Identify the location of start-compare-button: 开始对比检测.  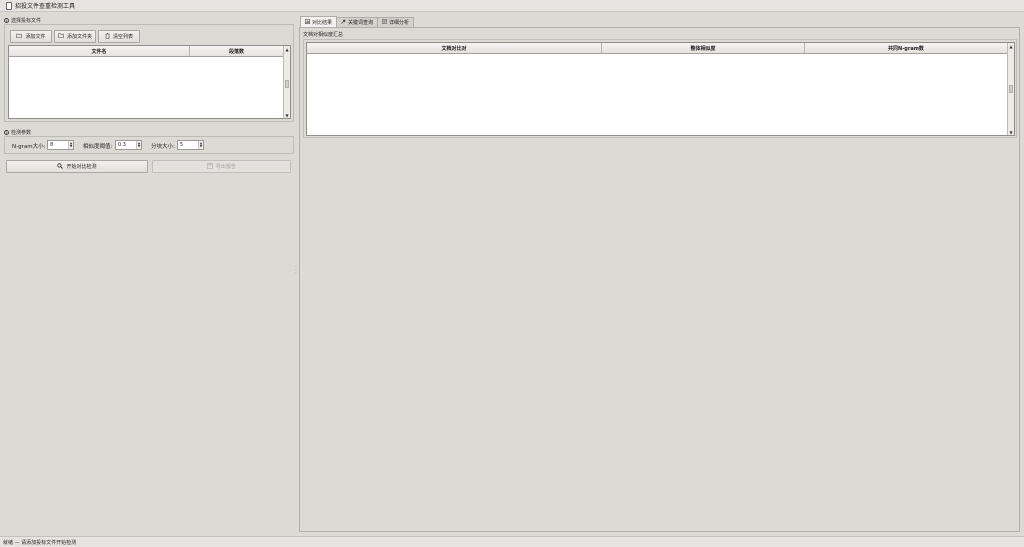
(77, 166).